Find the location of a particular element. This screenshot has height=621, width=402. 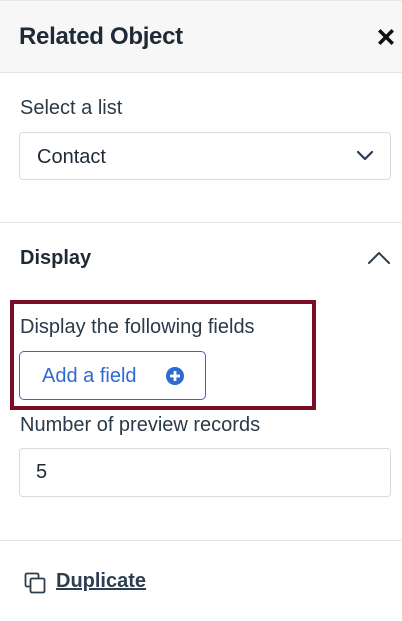

list-select: Contact is located at coordinates (205, 156).